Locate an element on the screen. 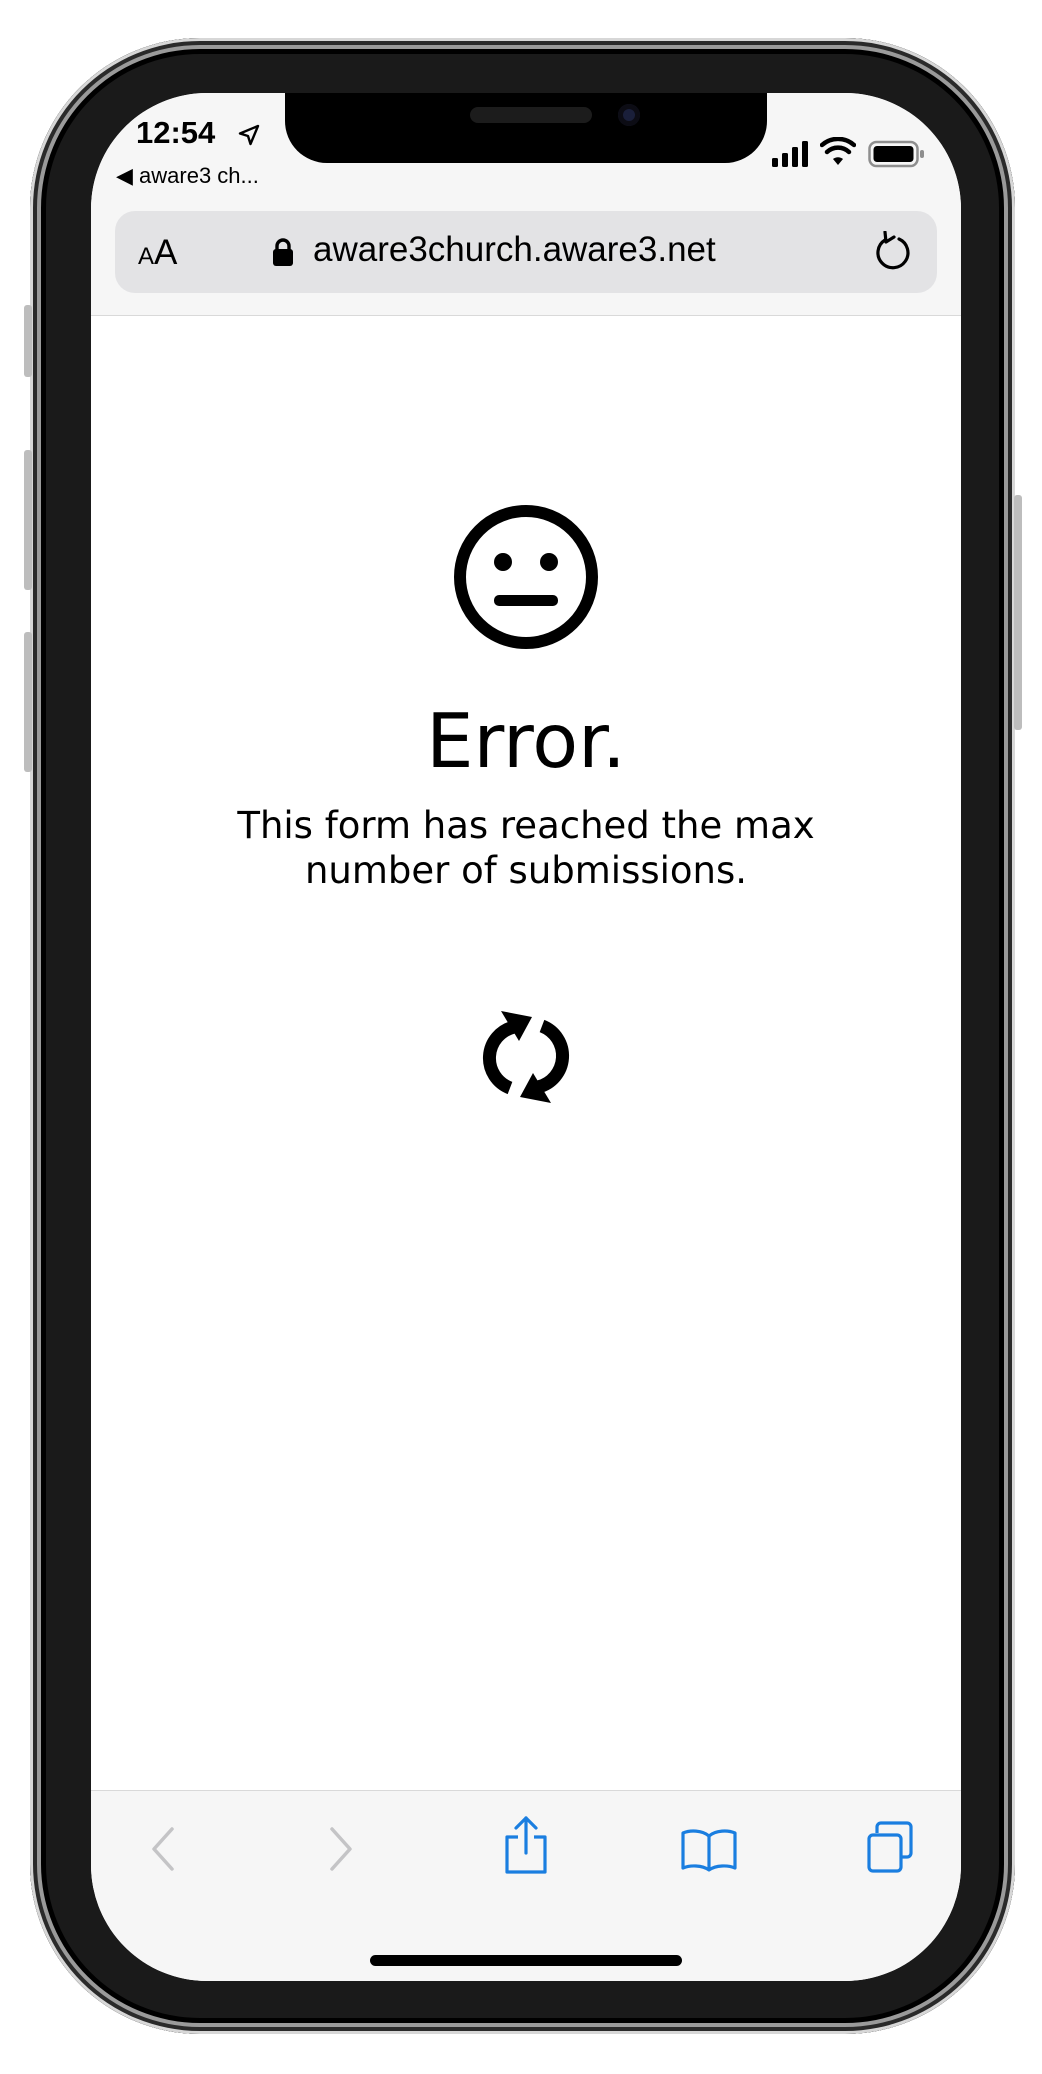 The width and height of the screenshot is (1042, 2074). silent-switch is located at coordinates (28, 341).